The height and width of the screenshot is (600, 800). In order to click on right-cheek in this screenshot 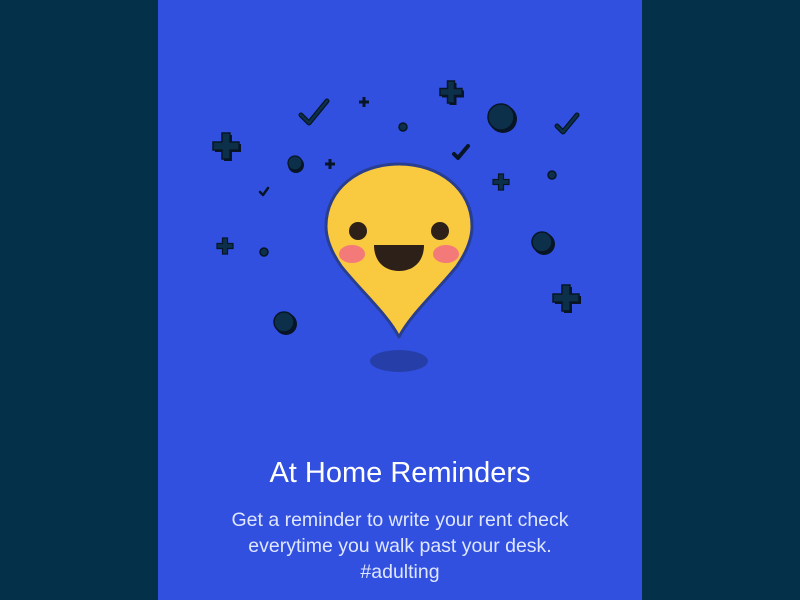, I will do `click(446, 254)`.